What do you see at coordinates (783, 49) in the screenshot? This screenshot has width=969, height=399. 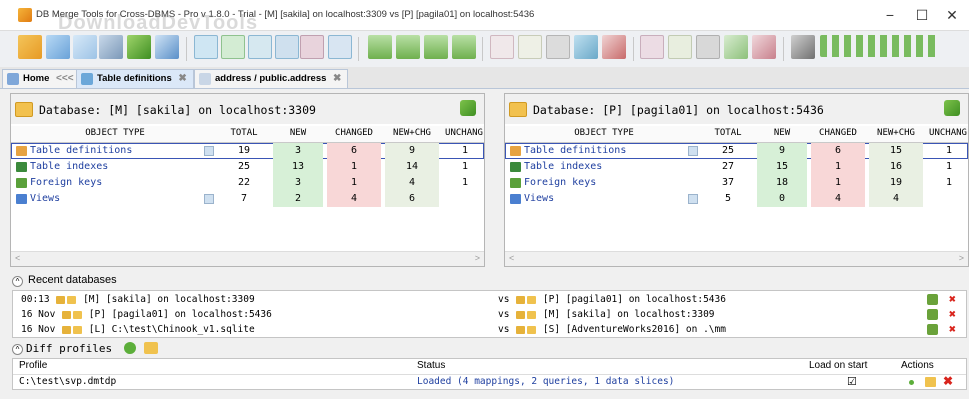 I see `separator` at bounding box center [783, 49].